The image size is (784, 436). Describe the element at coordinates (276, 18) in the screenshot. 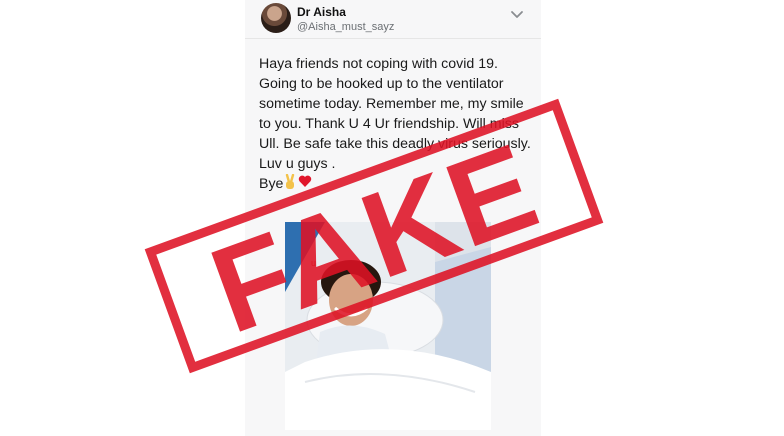

I see `avatar` at that location.